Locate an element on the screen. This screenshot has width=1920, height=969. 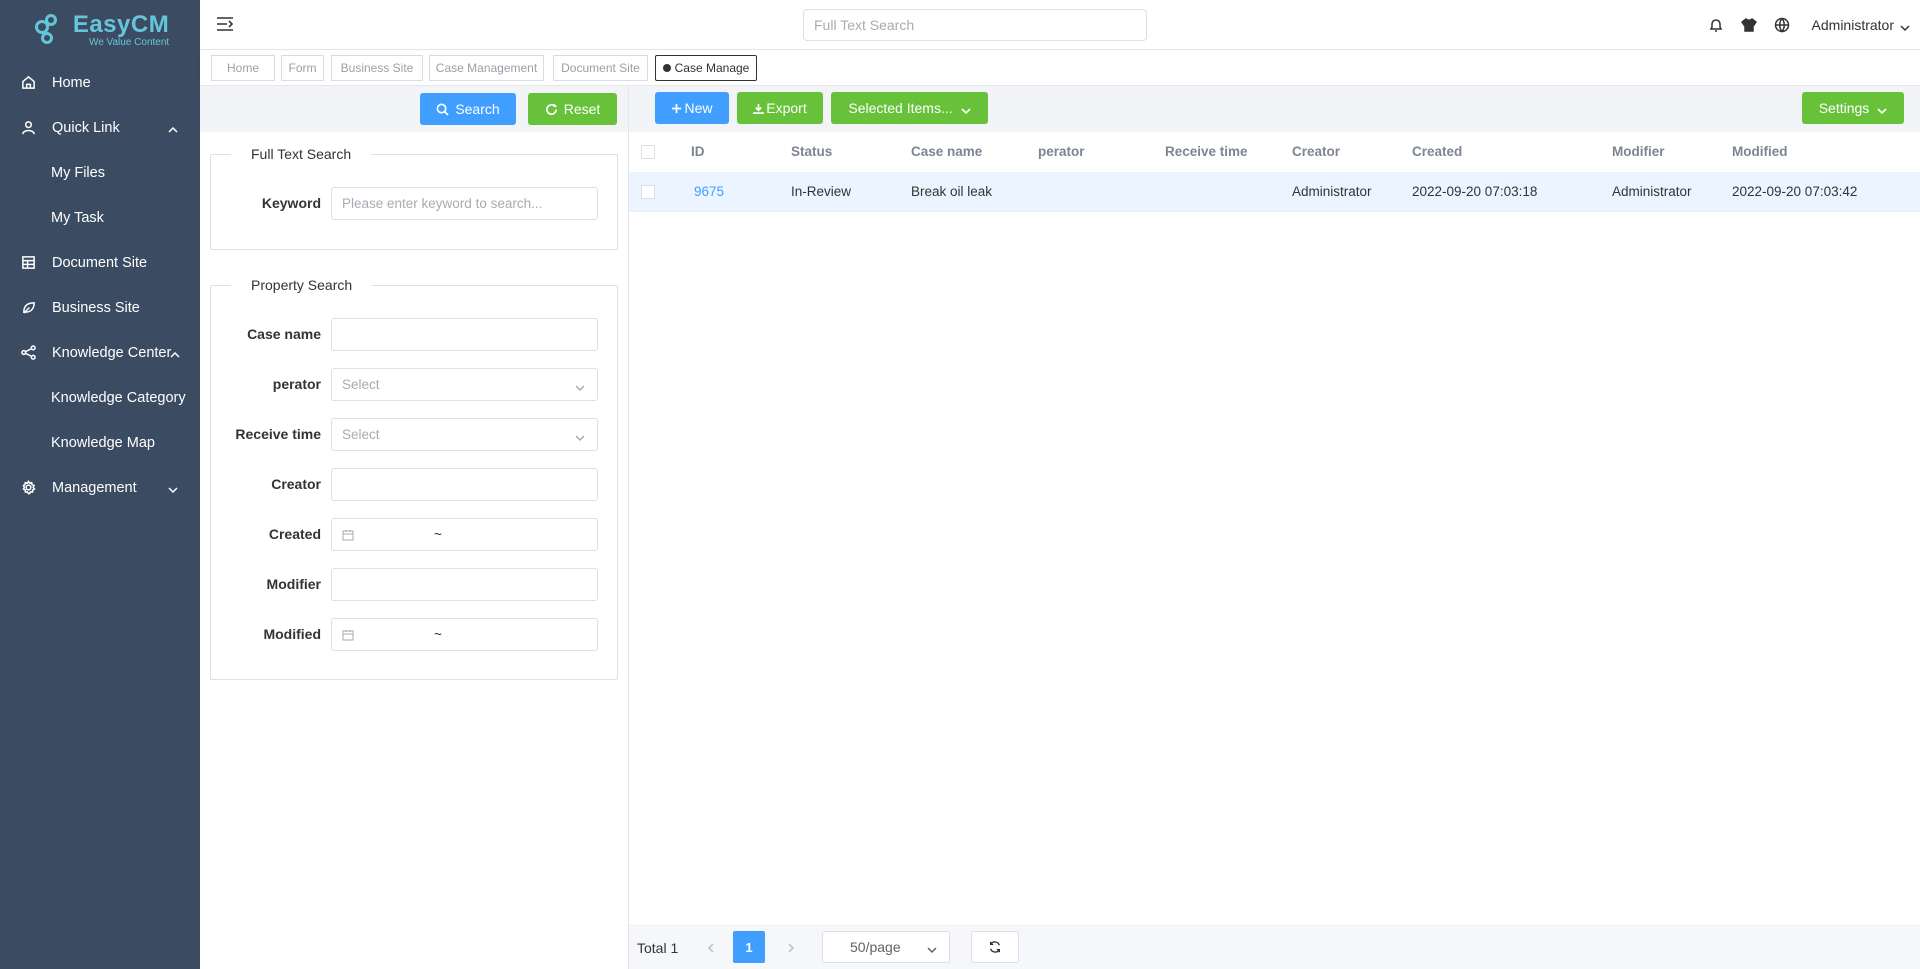
sidebar-item-knowledge-category: Knowledge Category is located at coordinates (100, 397).